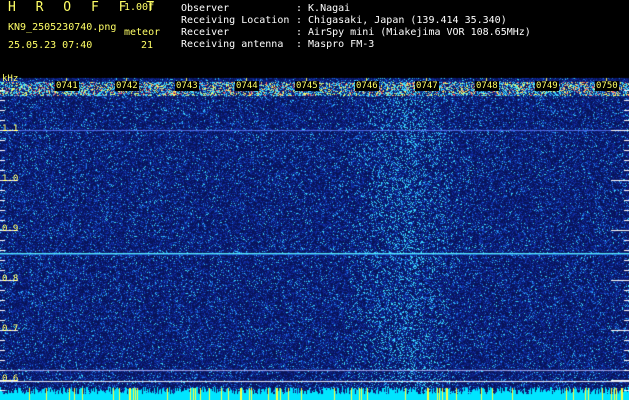  What do you see at coordinates (247, 86) in the screenshot?
I see `time-label: 0744` at bounding box center [247, 86].